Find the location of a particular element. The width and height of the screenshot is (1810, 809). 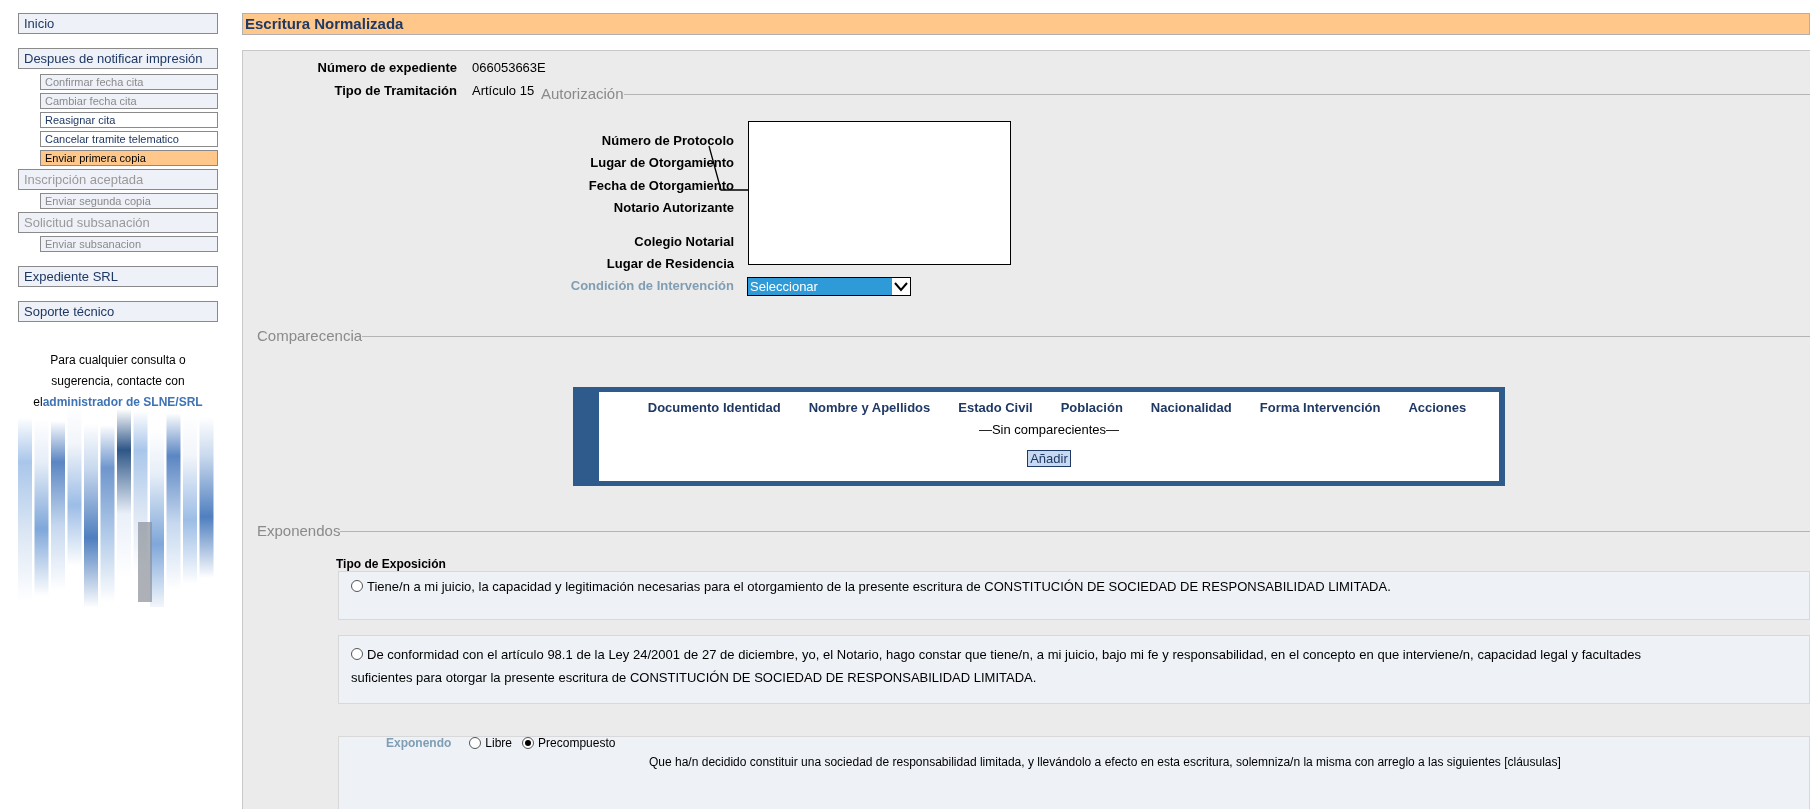

page-title: Escritura Normalizada is located at coordinates (1026, 24).